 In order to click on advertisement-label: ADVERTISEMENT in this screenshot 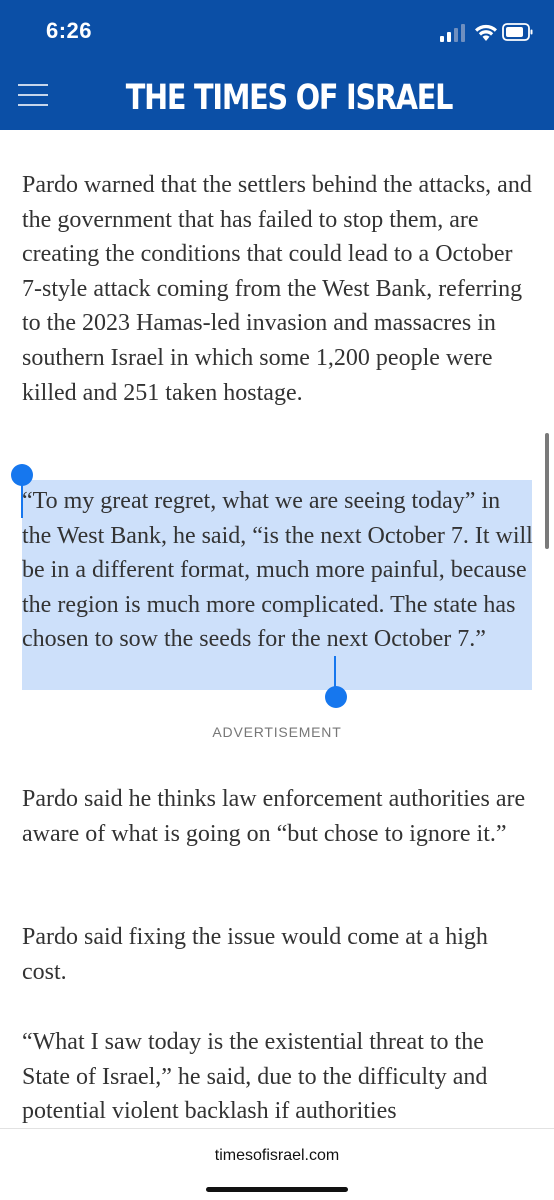, I will do `click(277, 732)`.